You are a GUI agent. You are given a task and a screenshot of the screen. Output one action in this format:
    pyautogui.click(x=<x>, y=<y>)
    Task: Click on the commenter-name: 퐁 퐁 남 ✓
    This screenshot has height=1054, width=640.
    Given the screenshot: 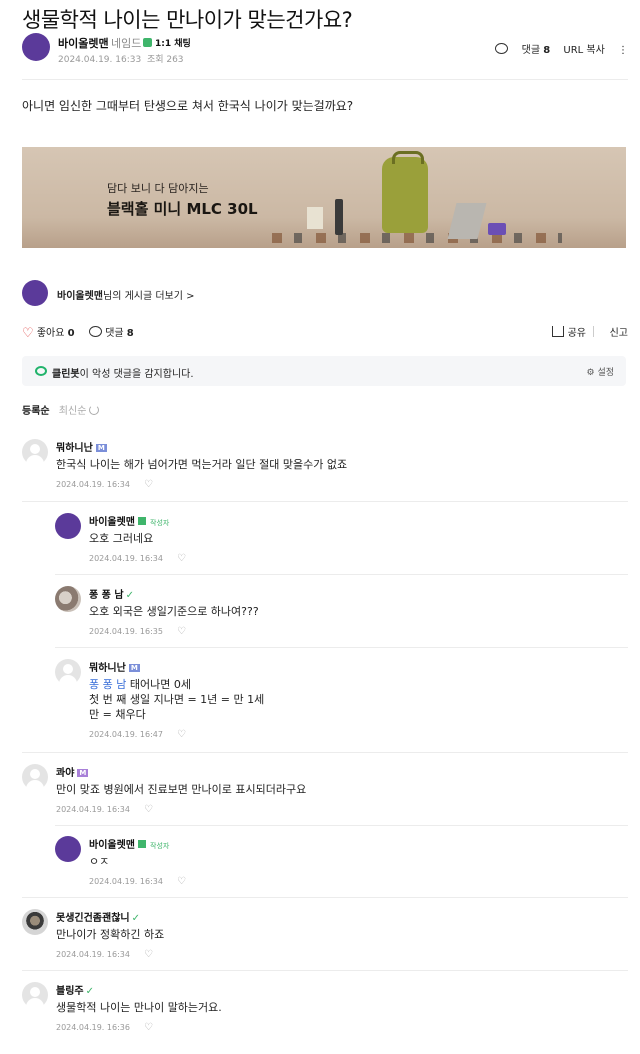 What is the action you would take?
    pyautogui.click(x=111, y=593)
    